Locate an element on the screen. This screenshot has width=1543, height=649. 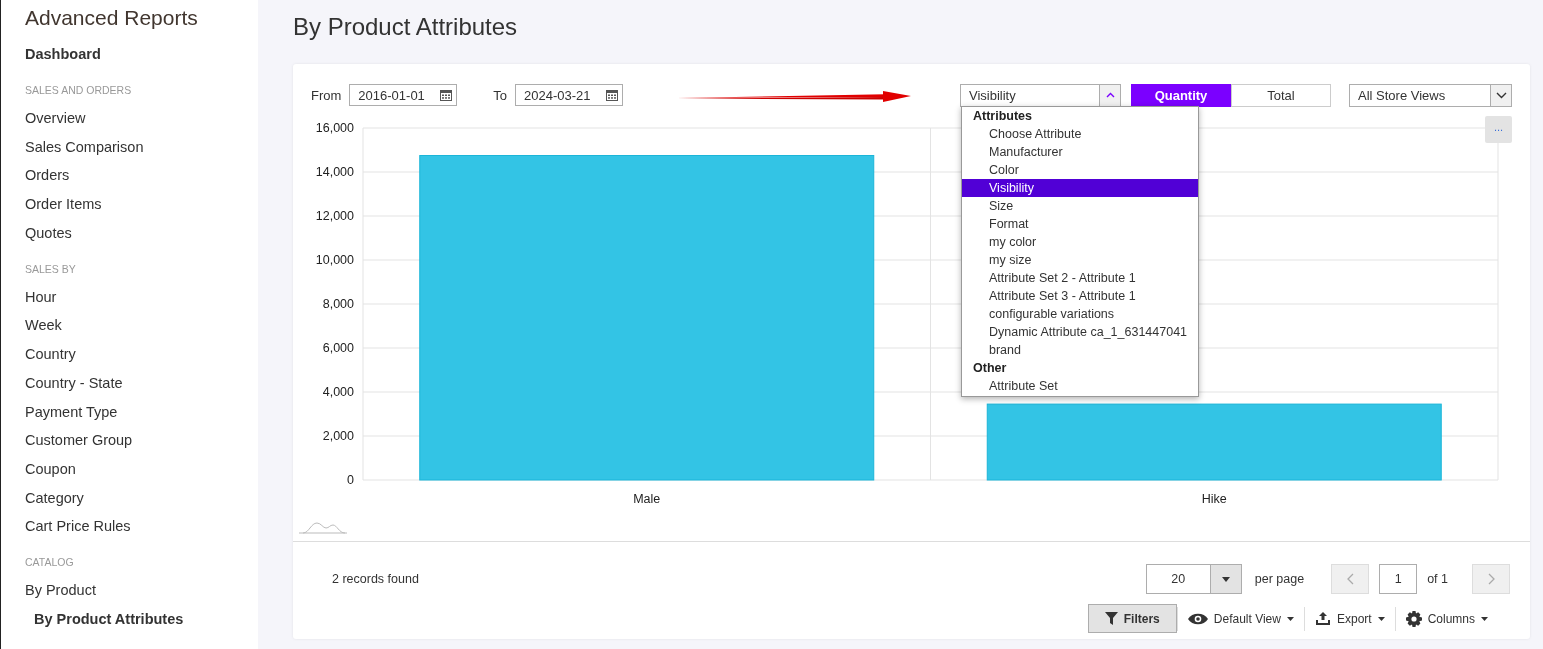
axis-tick-label: 6,000 is located at coordinates (338, 348).